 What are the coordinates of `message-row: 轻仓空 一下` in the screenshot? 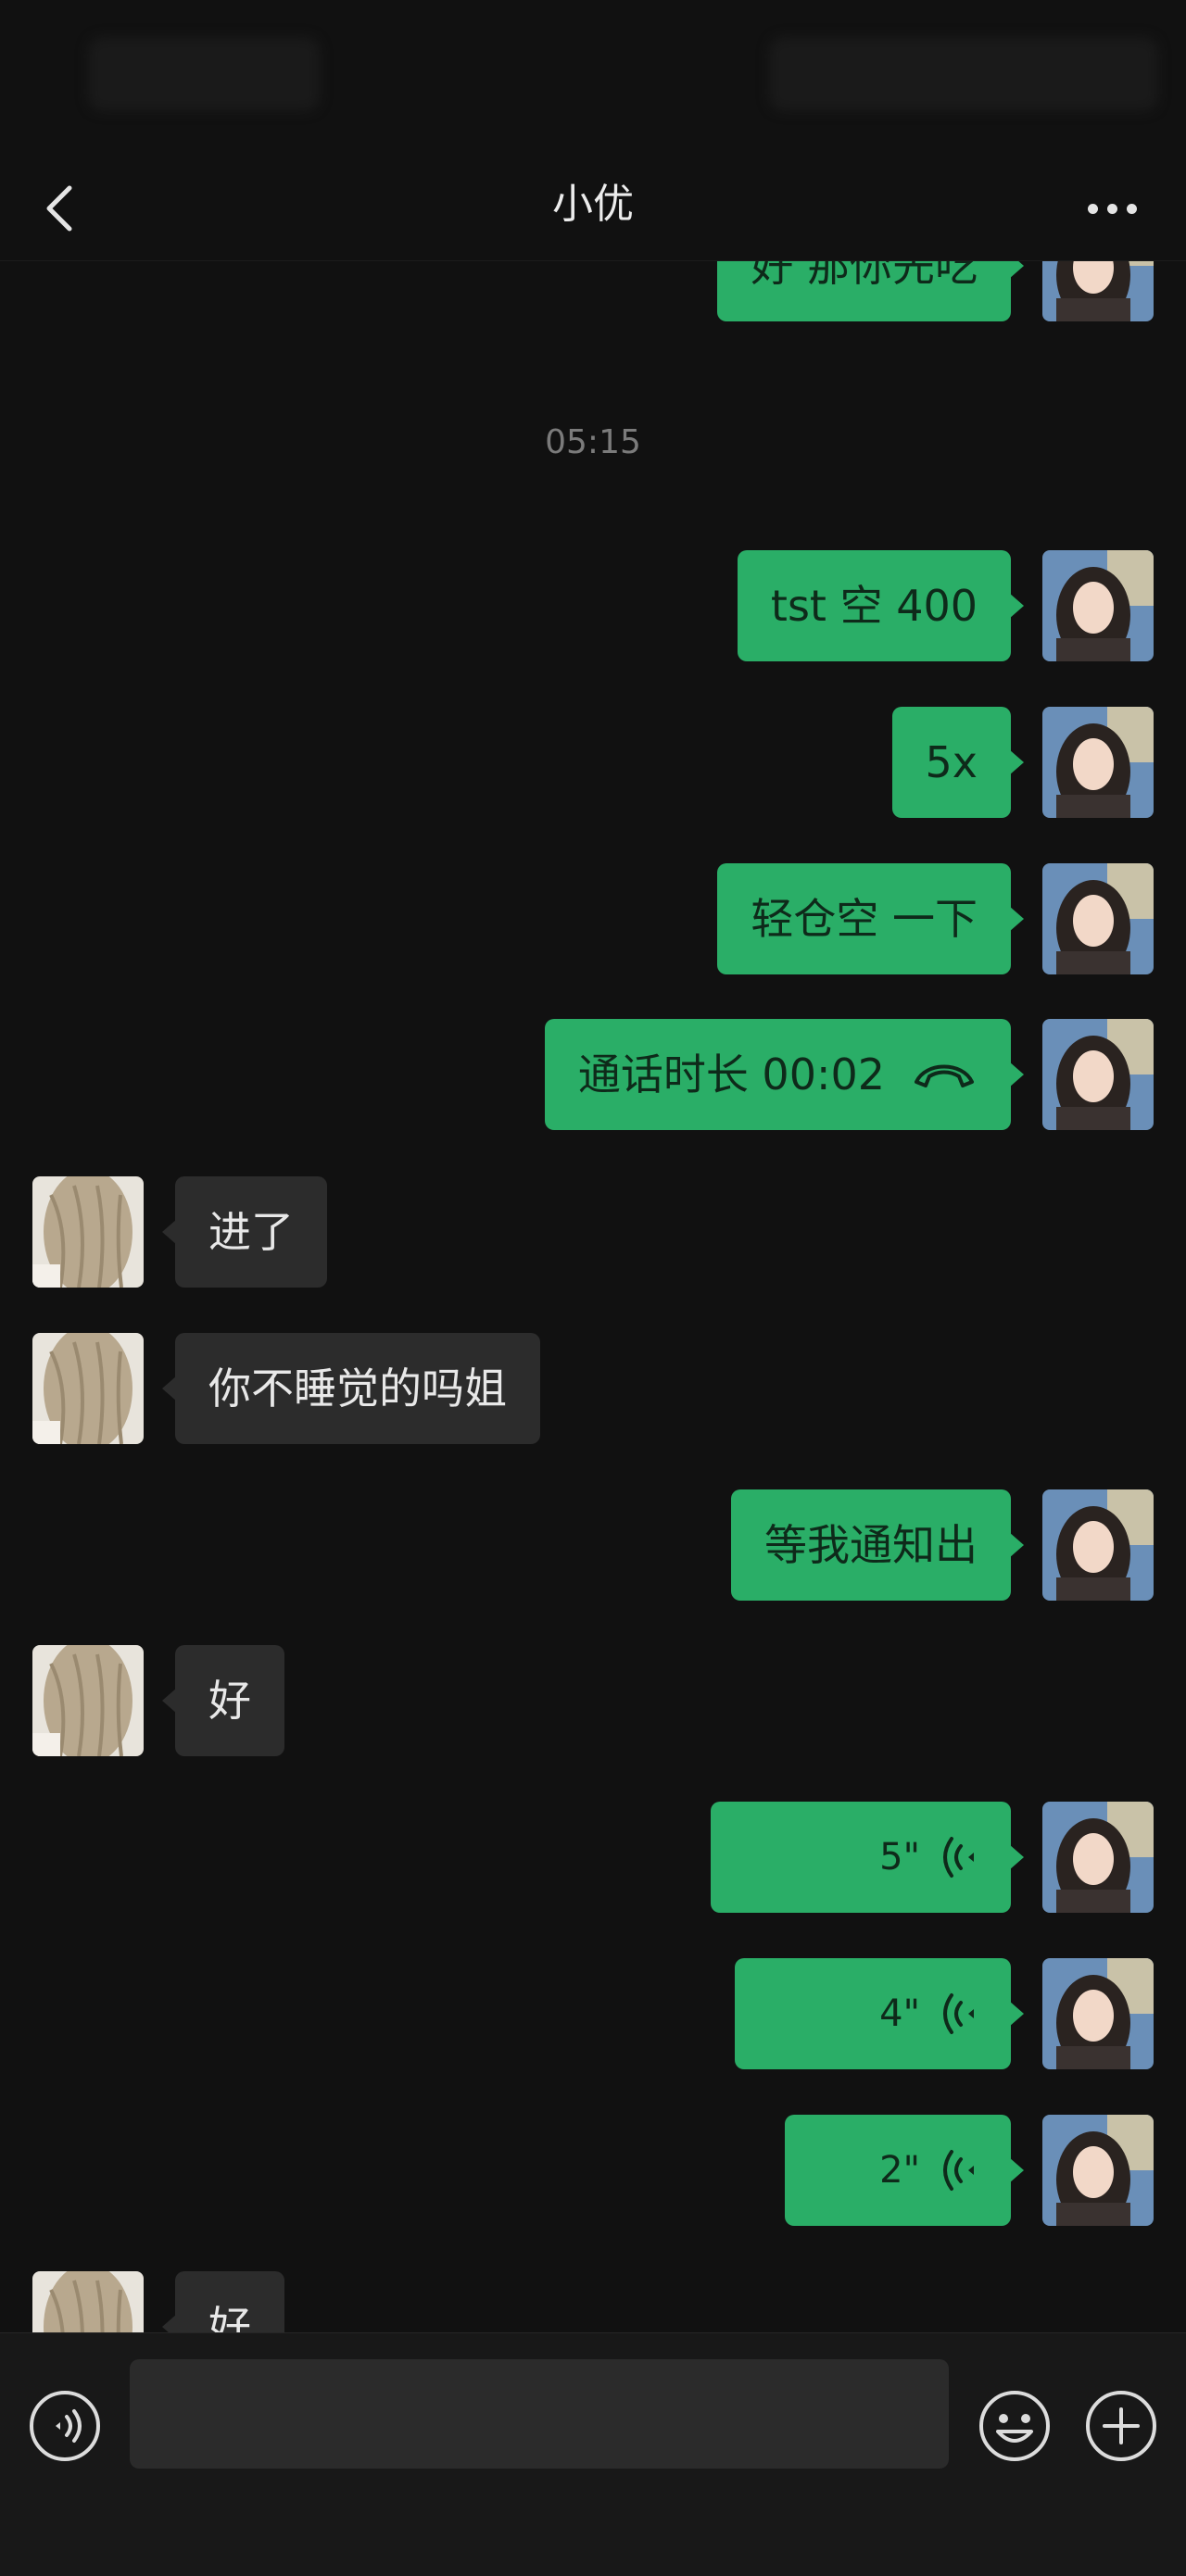 It's located at (593, 918).